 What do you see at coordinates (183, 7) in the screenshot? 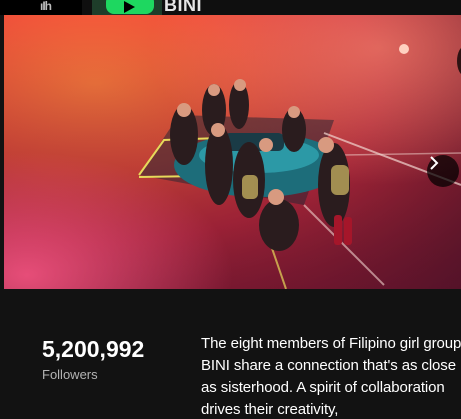
I see `artist-name: BINI` at bounding box center [183, 7].